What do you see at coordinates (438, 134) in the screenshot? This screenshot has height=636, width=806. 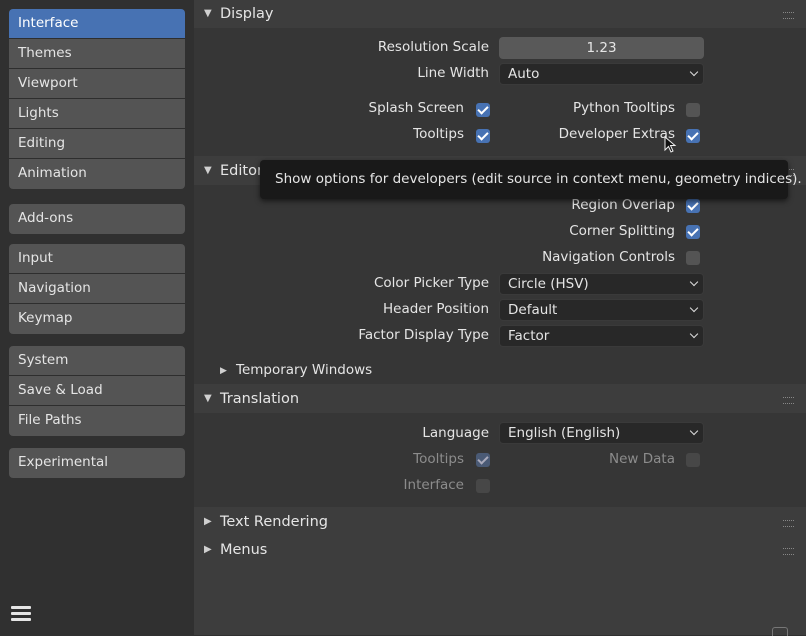 I see `tooltips-label: Tooltips` at bounding box center [438, 134].